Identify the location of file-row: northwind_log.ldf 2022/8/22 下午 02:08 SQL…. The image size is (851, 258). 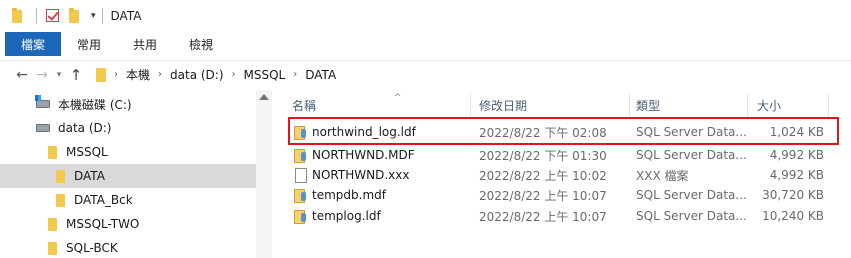
(561, 132).